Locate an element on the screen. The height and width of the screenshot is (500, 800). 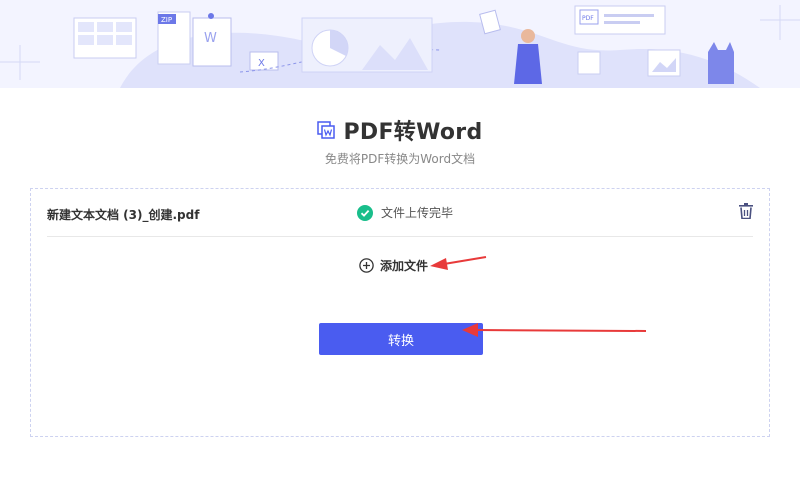
upload-status: 文件上传完毕 is located at coordinates (405, 212).